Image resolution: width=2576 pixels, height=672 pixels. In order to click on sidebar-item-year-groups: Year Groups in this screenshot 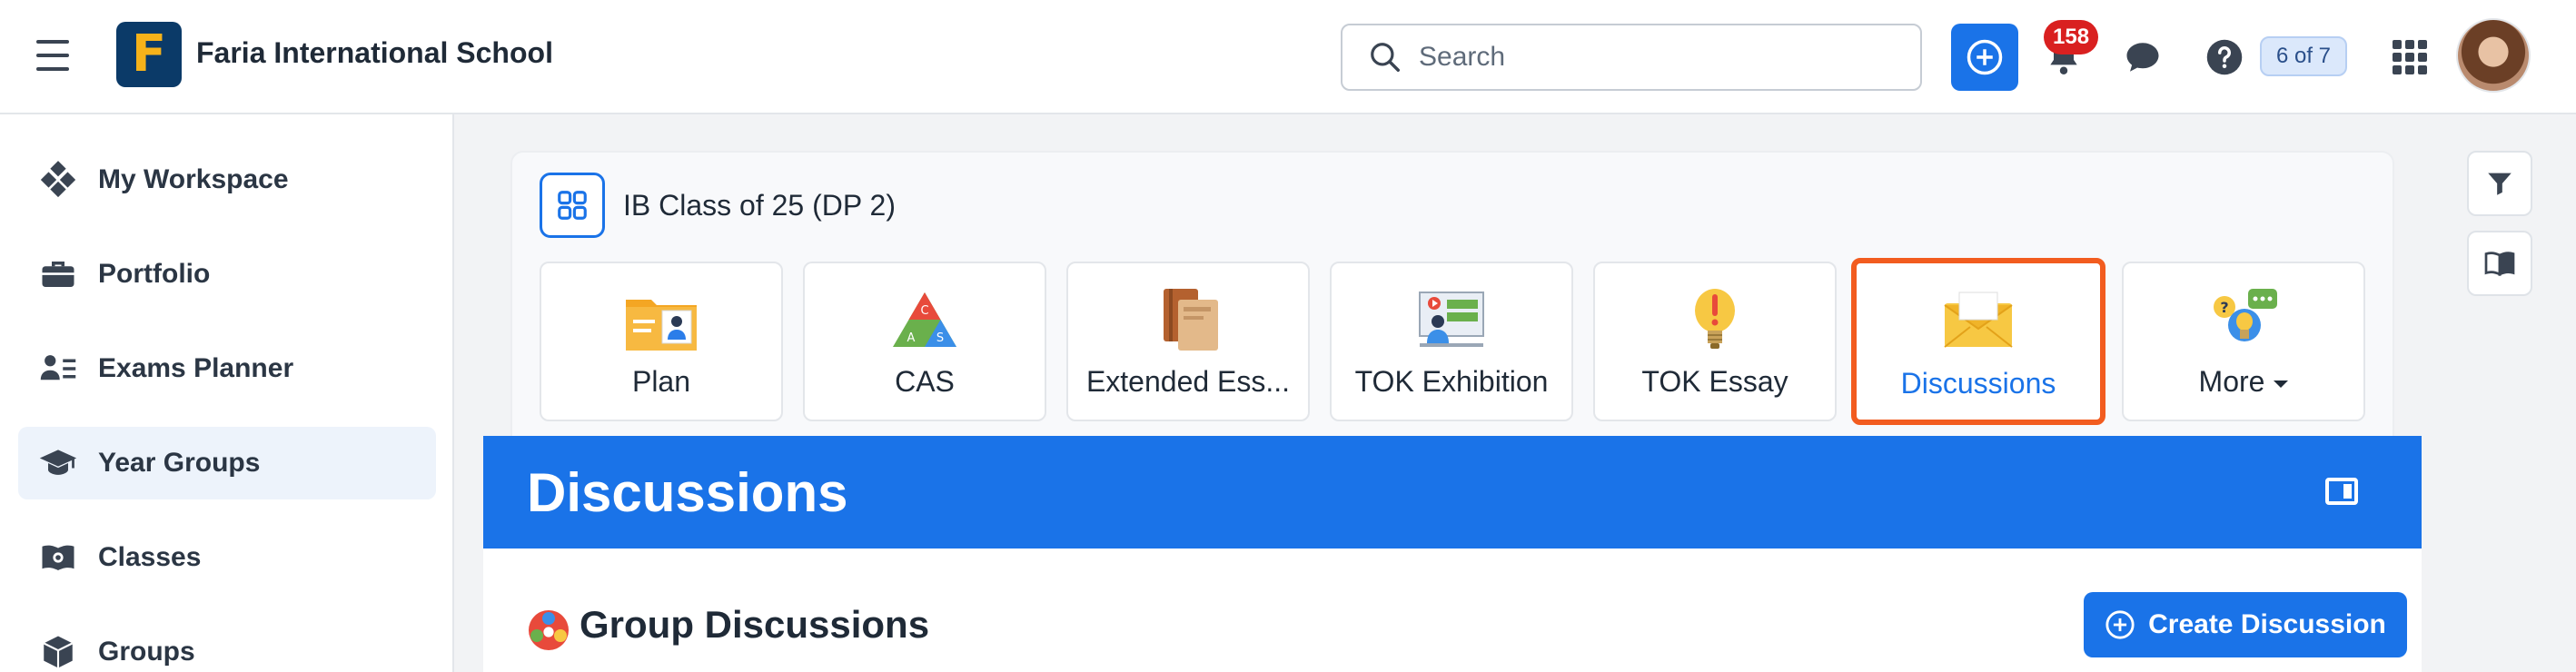, I will do `click(227, 463)`.